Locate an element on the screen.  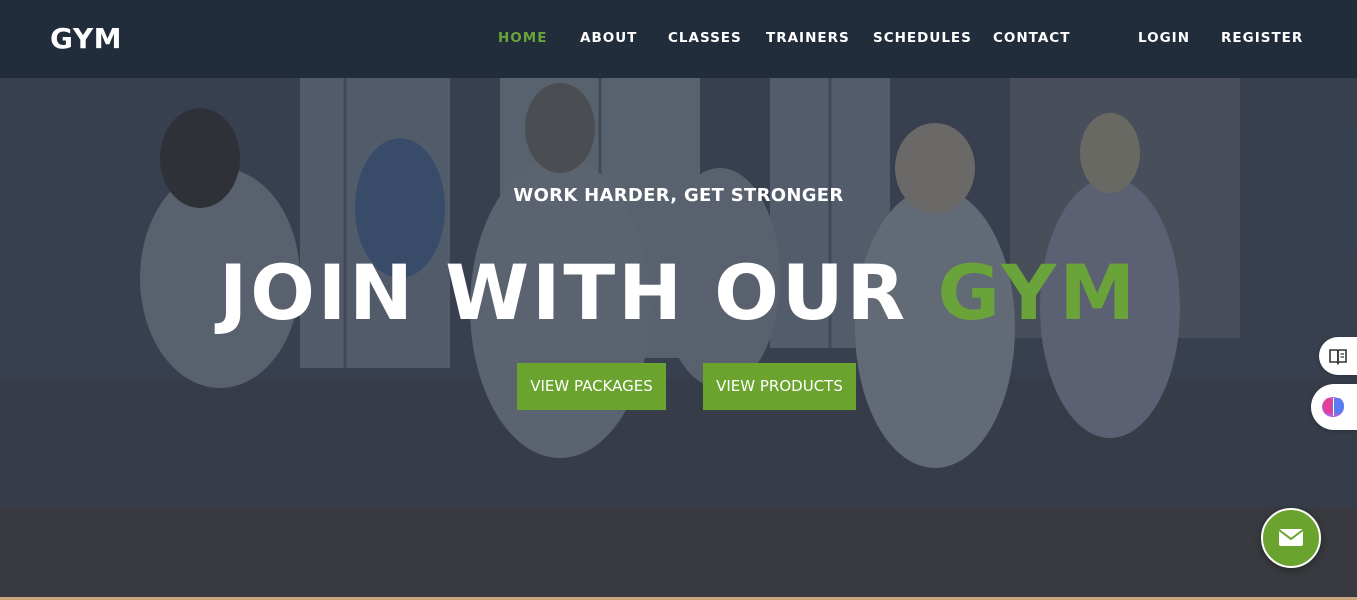
hero-subtitle: WORK HARDER, GET STRONGER is located at coordinates (678, 195).